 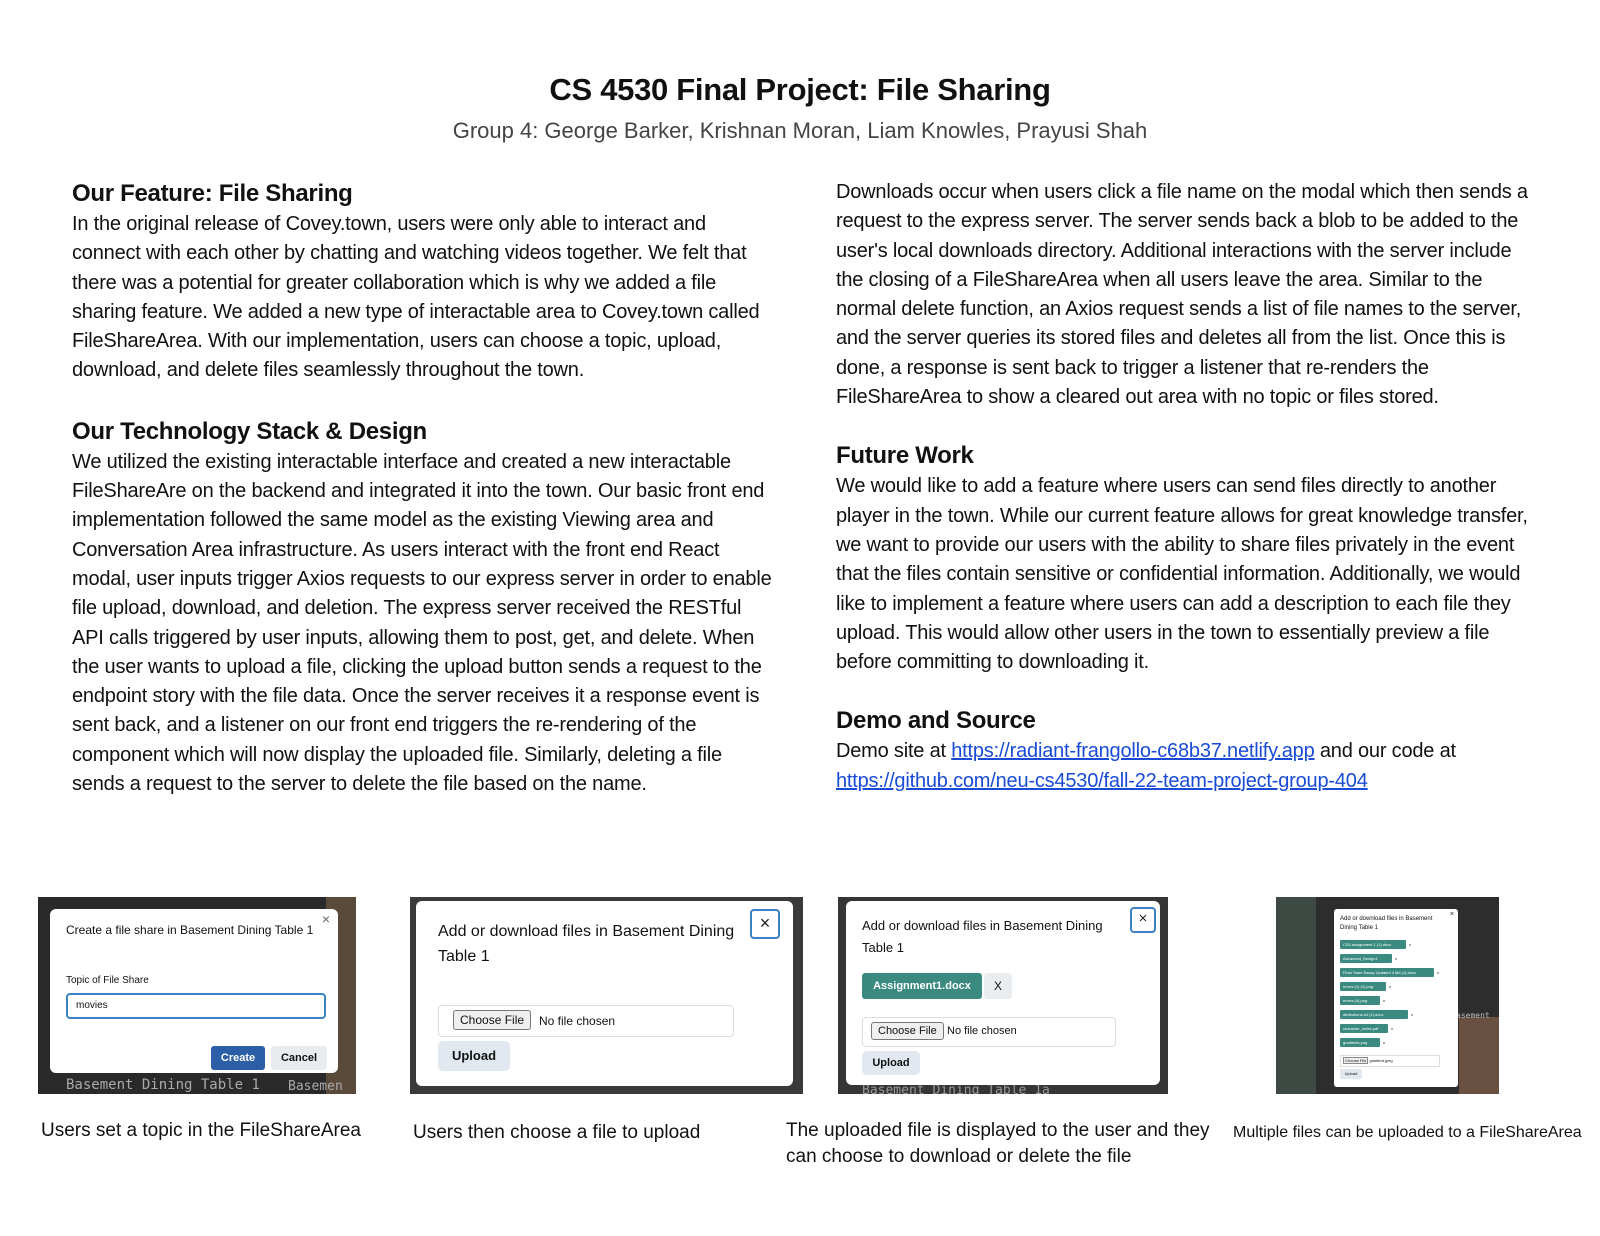 What do you see at coordinates (315, 1086) in the screenshot?
I see `bg-map-label-2: Basemen` at bounding box center [315, 1086].